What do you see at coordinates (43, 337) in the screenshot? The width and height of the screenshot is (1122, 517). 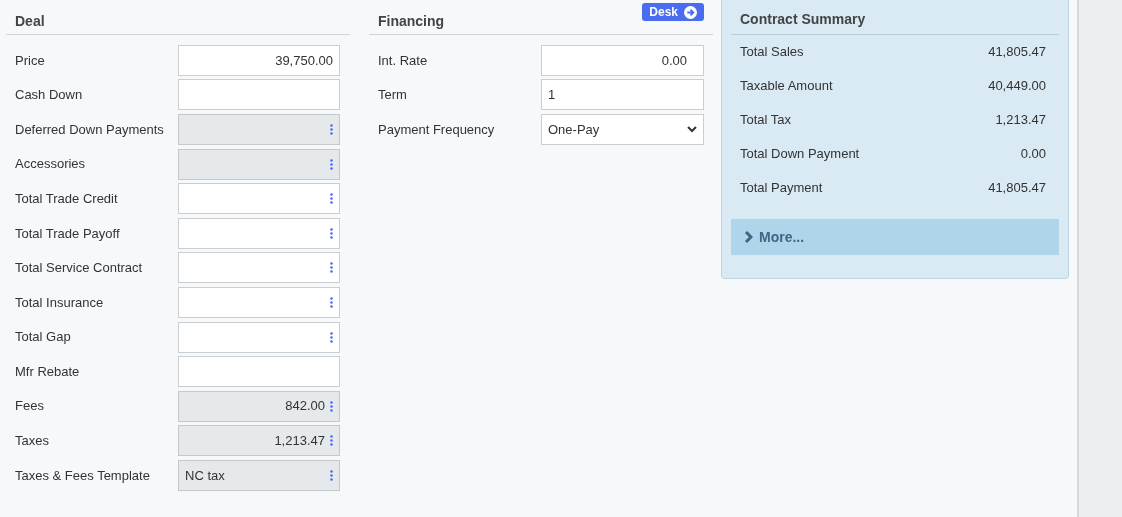 I see `field-label: Total Gap` at bounding box center [43, 337].